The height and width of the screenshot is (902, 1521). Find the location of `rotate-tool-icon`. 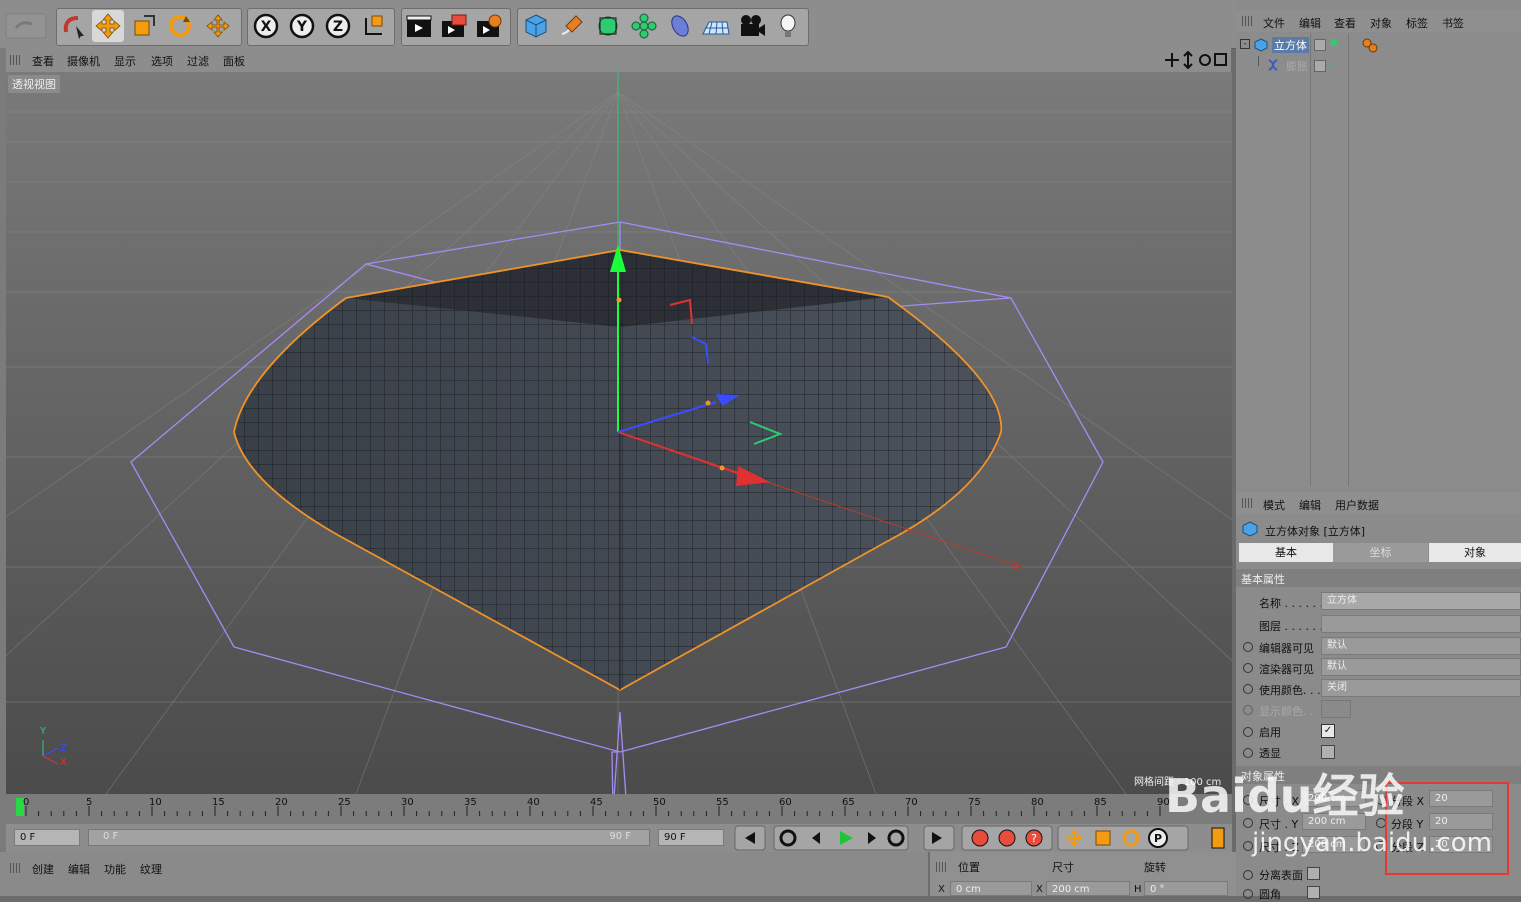

rotate-tool-icon is located at coordinates (180, 26).